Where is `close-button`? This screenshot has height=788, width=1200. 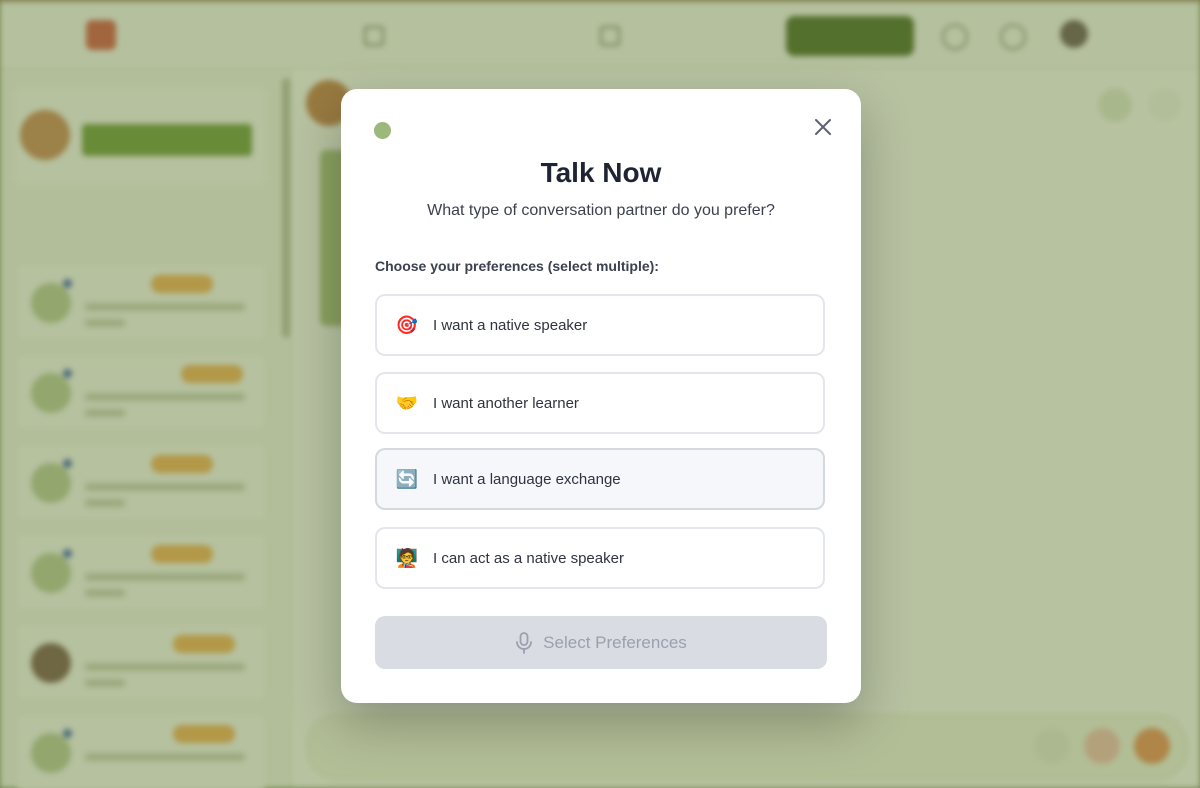
close-button is located at coordinates (823, 127).